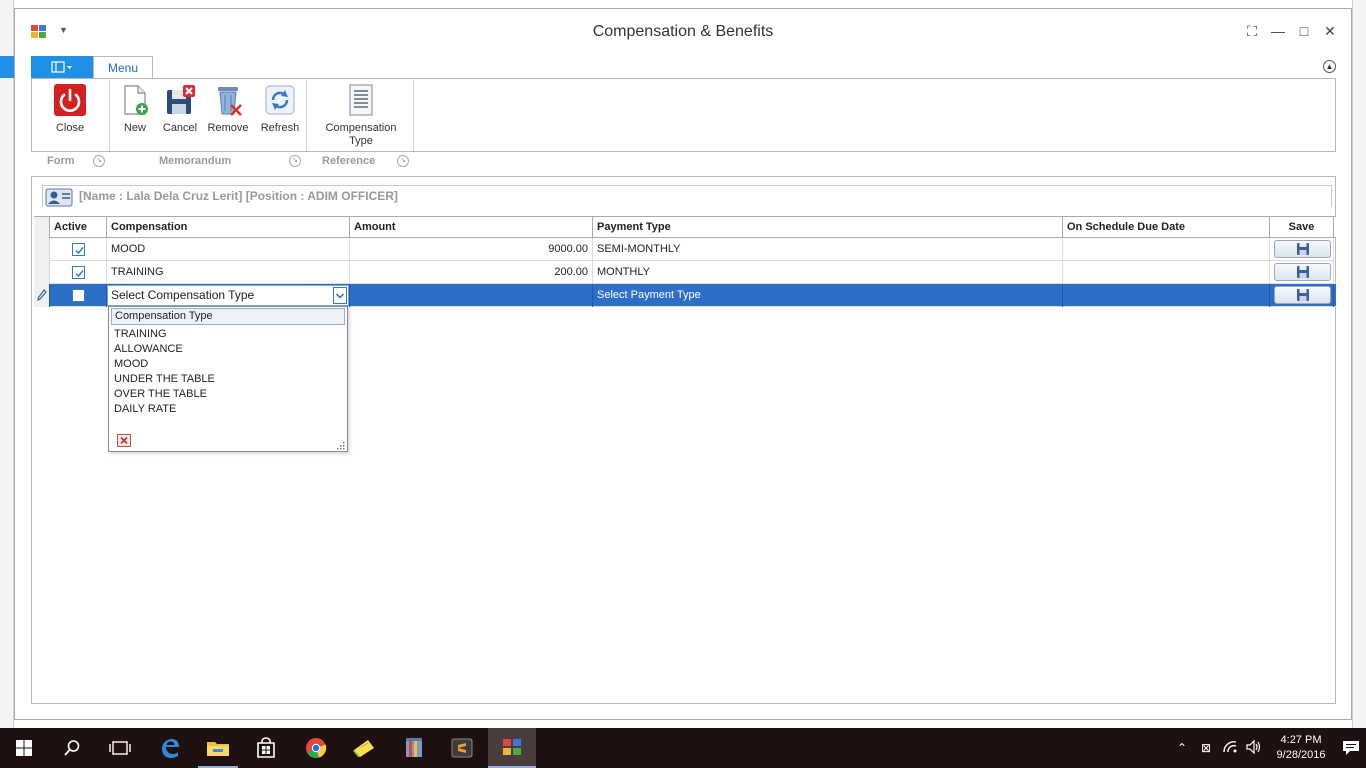  I want to click on app-button-sublime, so click(462, 748).